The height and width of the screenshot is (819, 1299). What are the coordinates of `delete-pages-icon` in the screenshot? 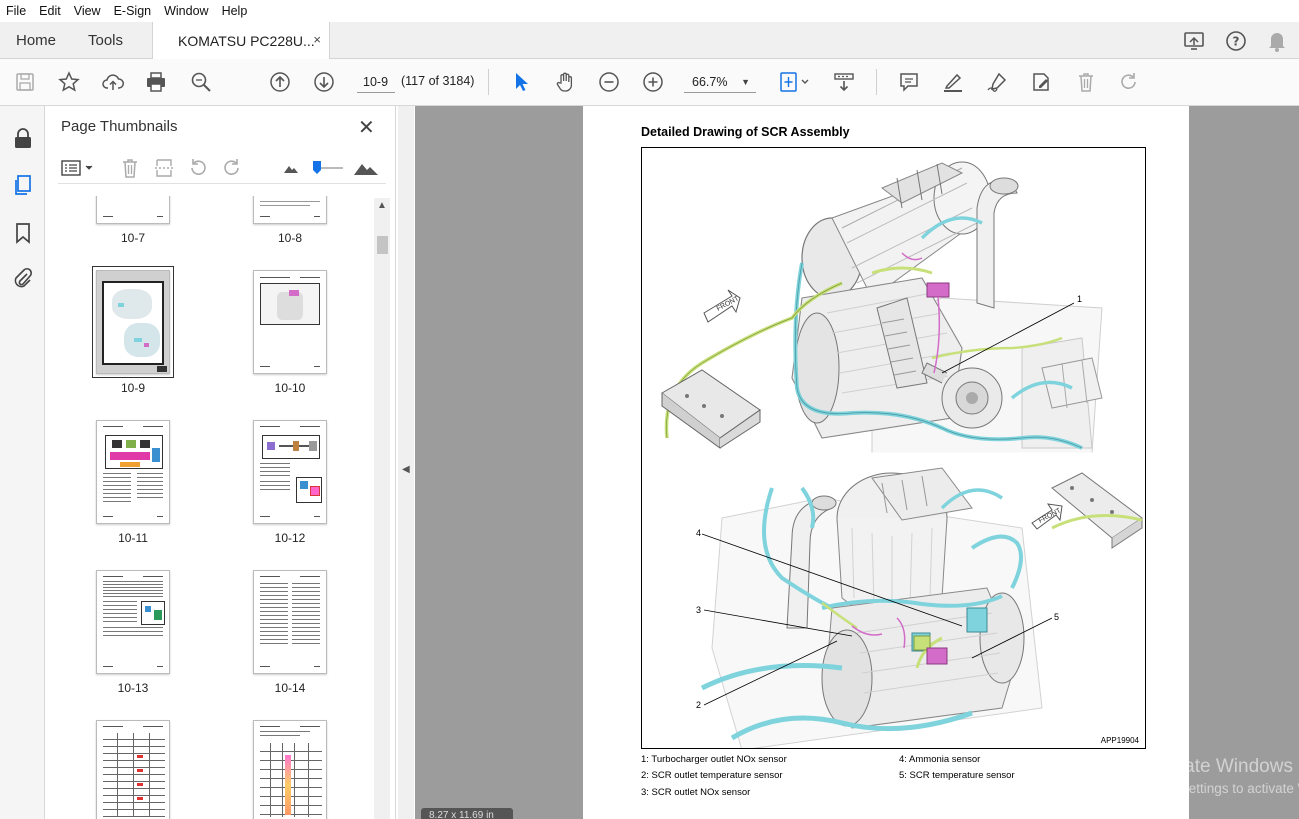 It's located at (130, 168).